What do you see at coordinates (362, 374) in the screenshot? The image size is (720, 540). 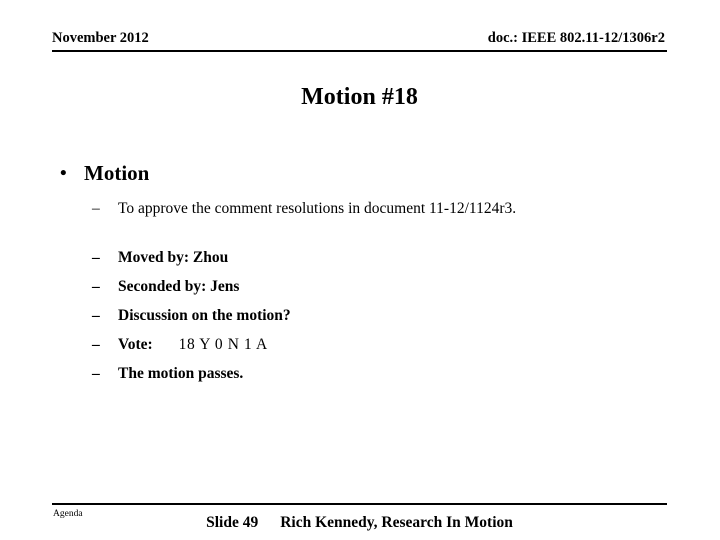 I see `sub-bullet-motion-passes: – The motion passes.` at bounding box center [362, 374].